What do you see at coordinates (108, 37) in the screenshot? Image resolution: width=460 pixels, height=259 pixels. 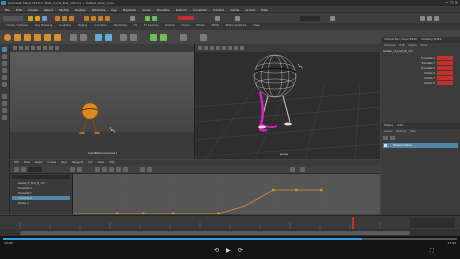 I see `breakdown-key-icon` at bounding box center [108, 37].